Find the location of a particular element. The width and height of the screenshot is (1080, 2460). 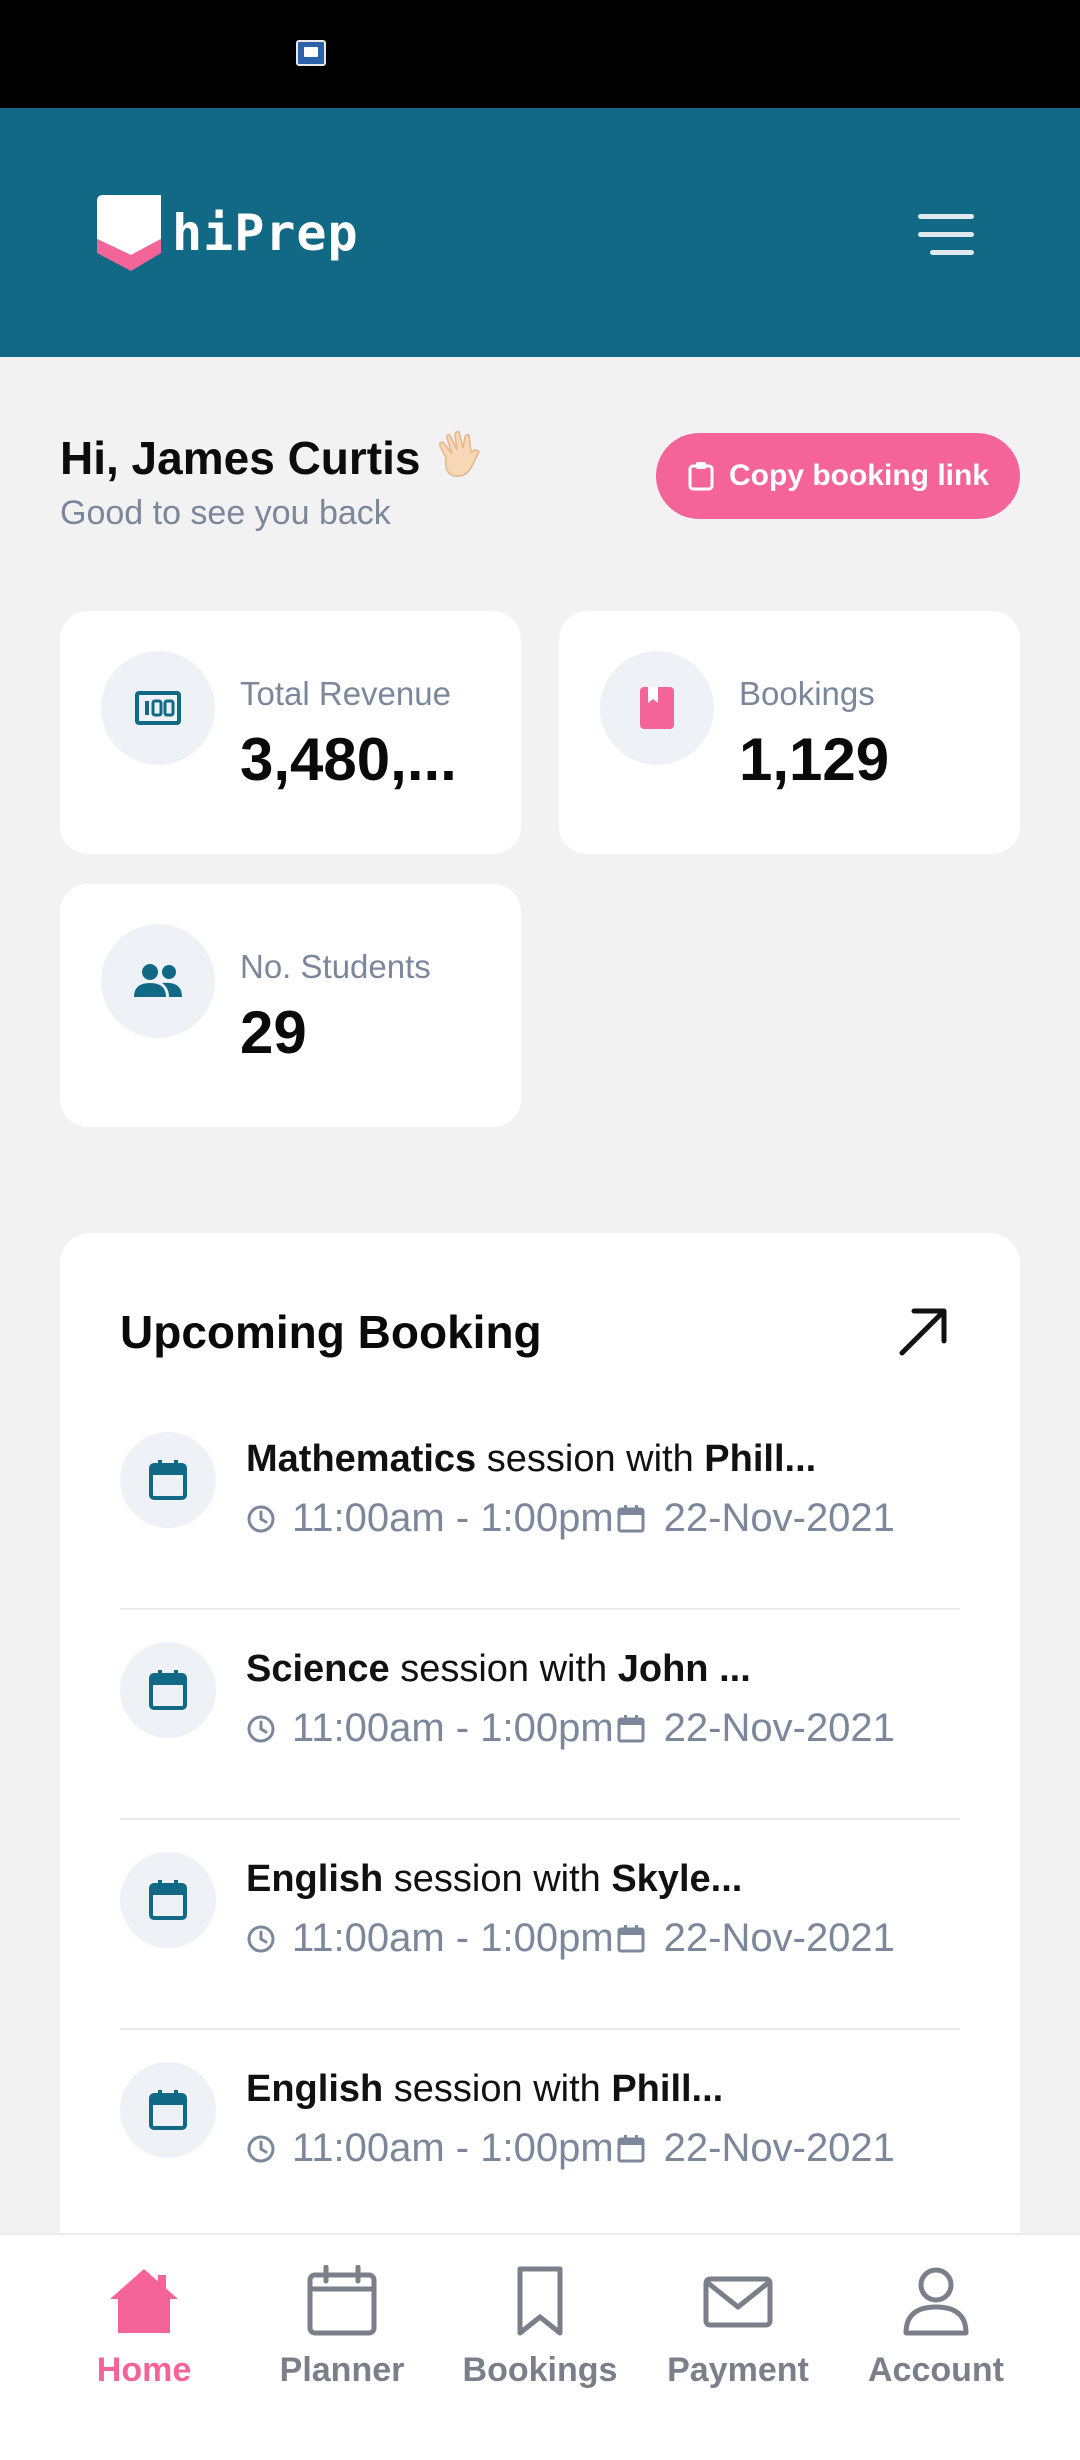

nav-item-payment: Payment is located at coordinates (738, 2327).